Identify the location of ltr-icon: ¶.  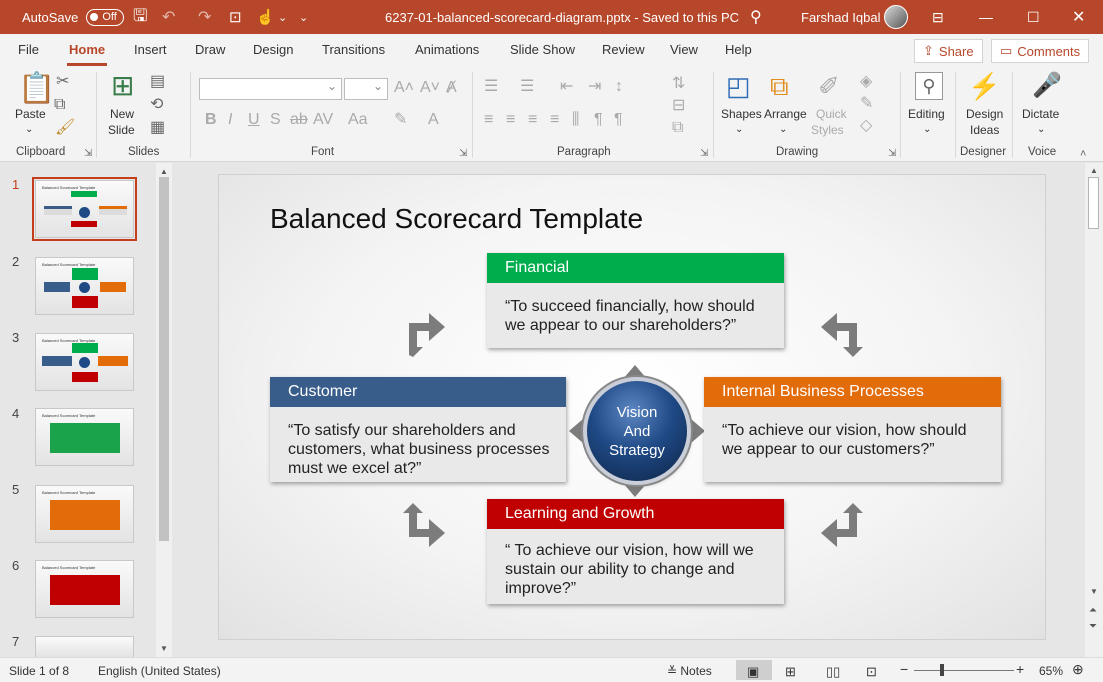
(598, 120).